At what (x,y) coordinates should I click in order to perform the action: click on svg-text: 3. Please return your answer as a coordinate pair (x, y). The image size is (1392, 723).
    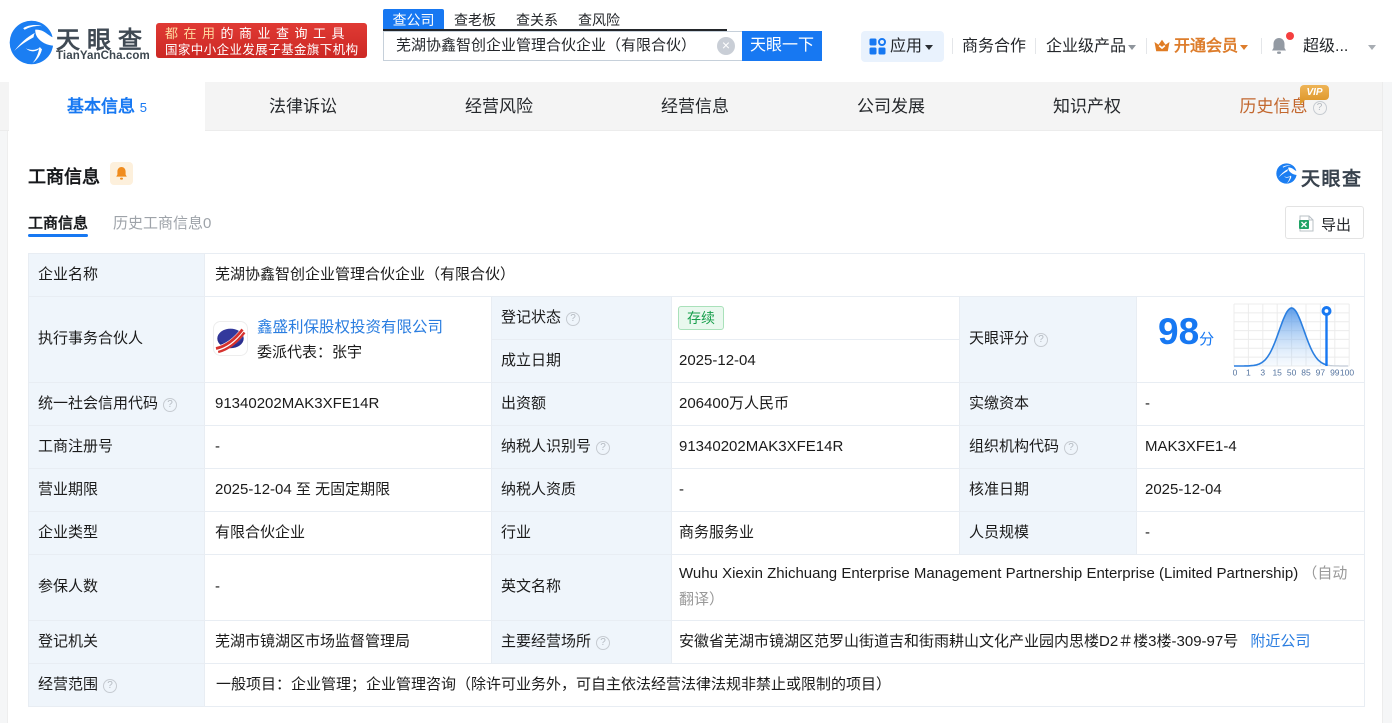
    Looking at the image, I should click on (1262, 373).